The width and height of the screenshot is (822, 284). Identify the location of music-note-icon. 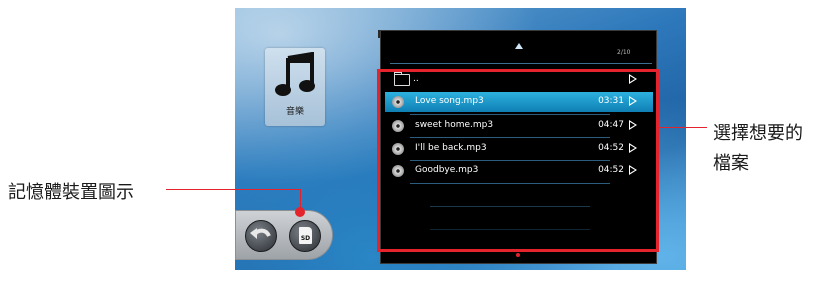
(295, 74).